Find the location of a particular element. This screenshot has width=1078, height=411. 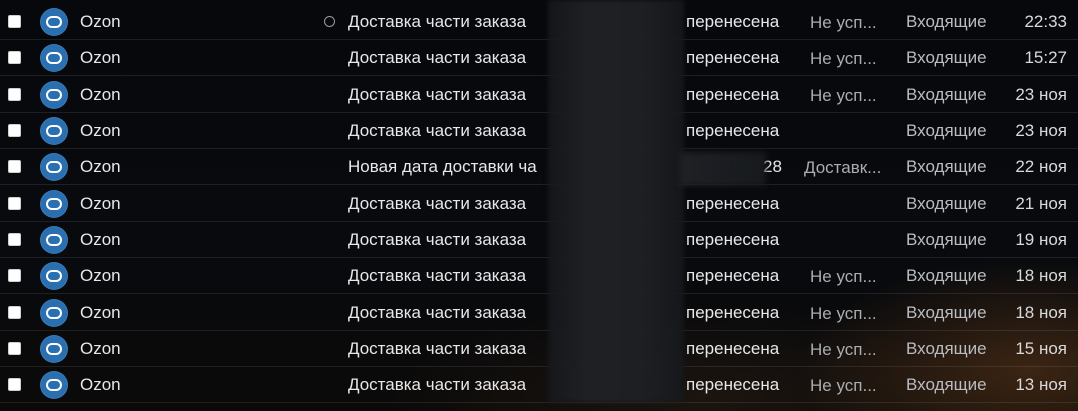

received-date: 22:33 is located at coordinates (1045, 21).